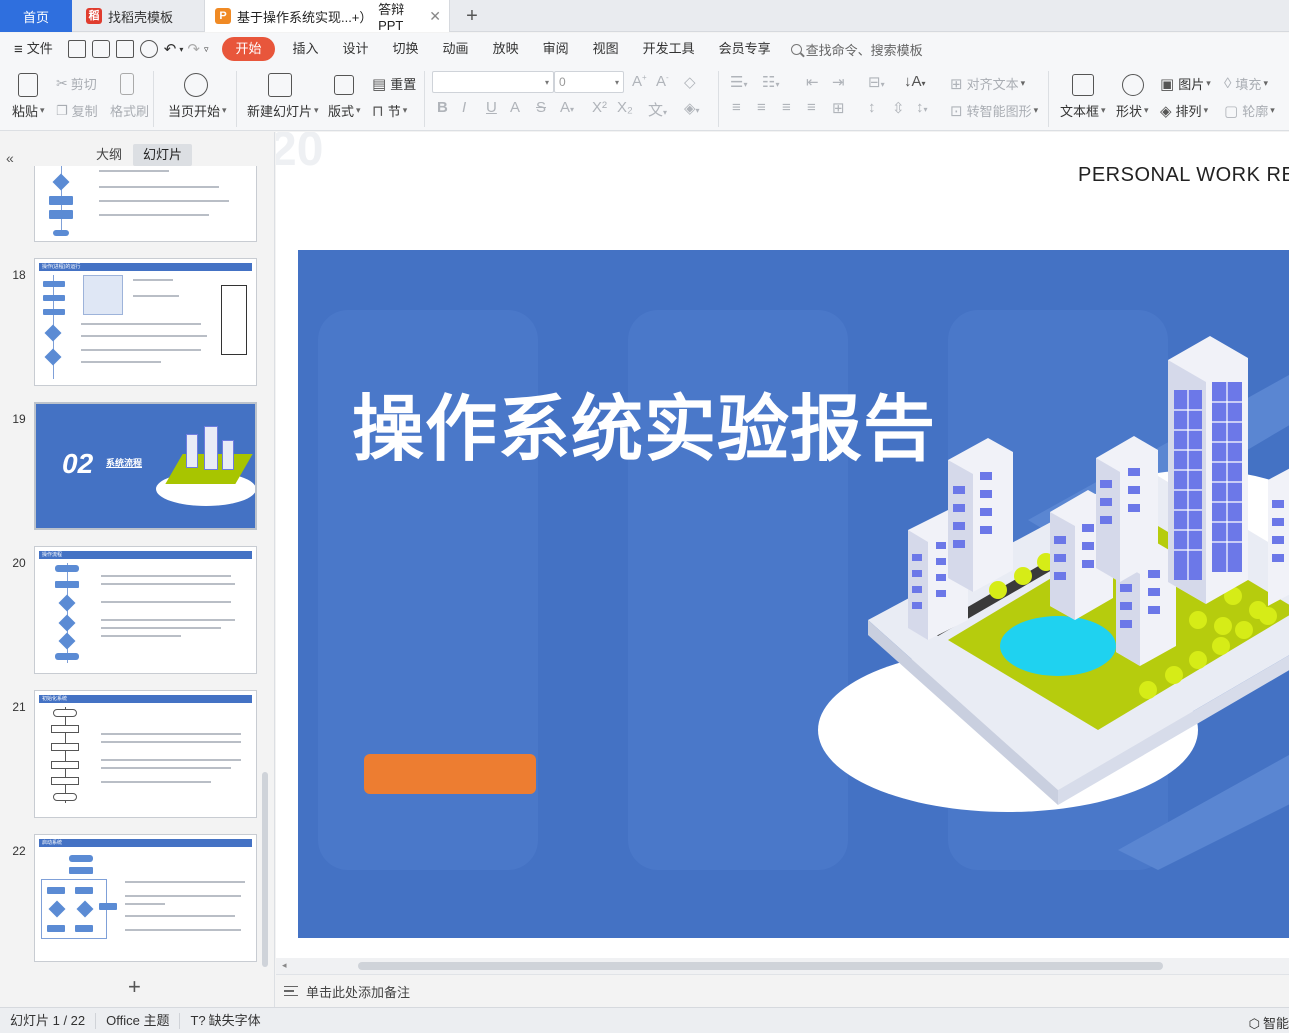 The image size is (1289, 1033). I want to click on subscript-icon: X₂, so click(625, 107).